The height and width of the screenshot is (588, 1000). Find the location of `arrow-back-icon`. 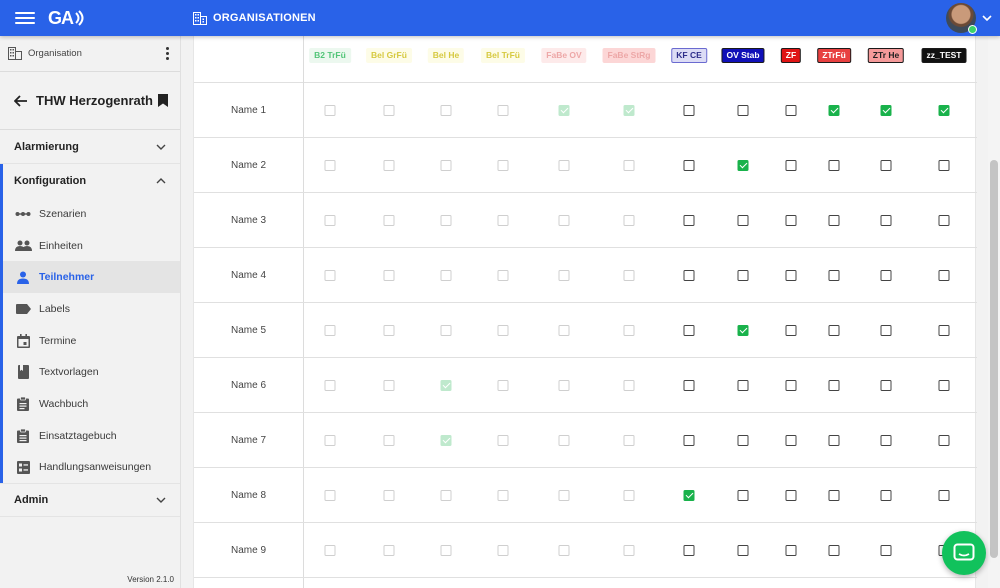

arrow-back-icon is located at coordinates (21, 100).